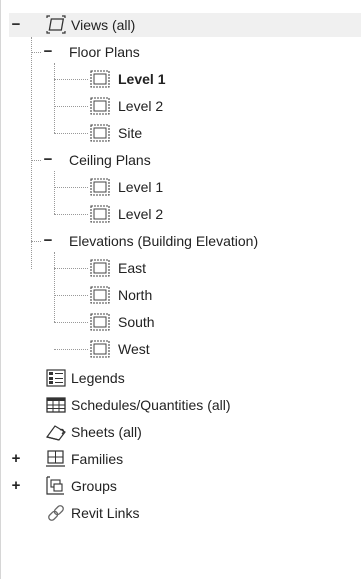 The image size is (363, 579). Describe the element at coordinates (115, 133) in the screenshot. I see `tree-node-floor-plan-site: Site` at that location.